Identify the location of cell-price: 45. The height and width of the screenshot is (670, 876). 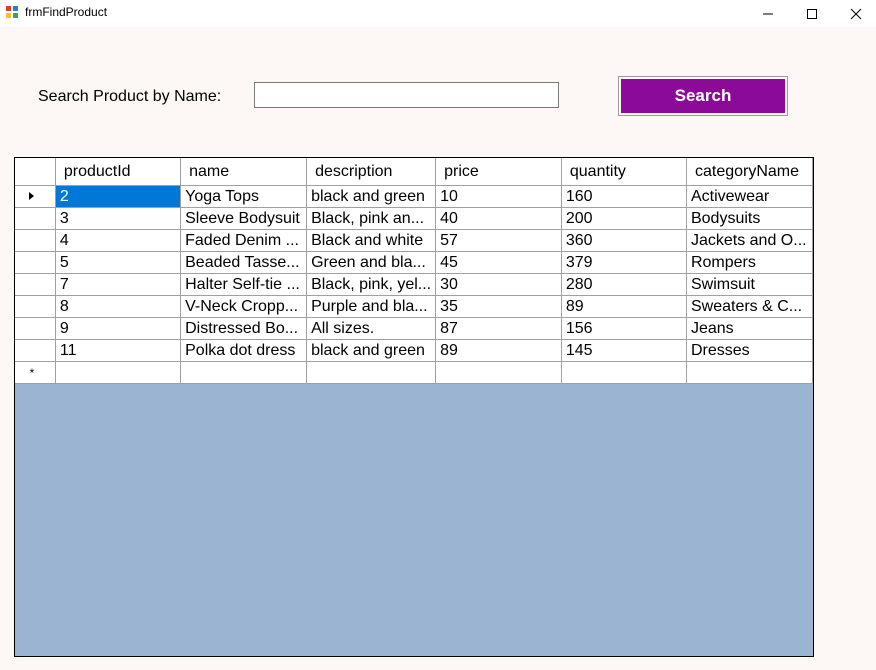
(498, 262).